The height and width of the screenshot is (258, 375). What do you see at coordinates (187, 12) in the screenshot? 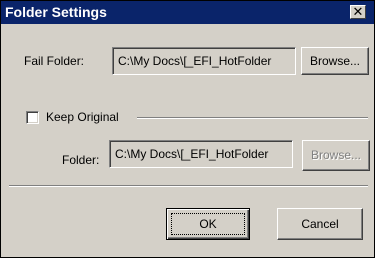
I see `title-bar: Folder Settings ✕` at bounding box center [187, 12].